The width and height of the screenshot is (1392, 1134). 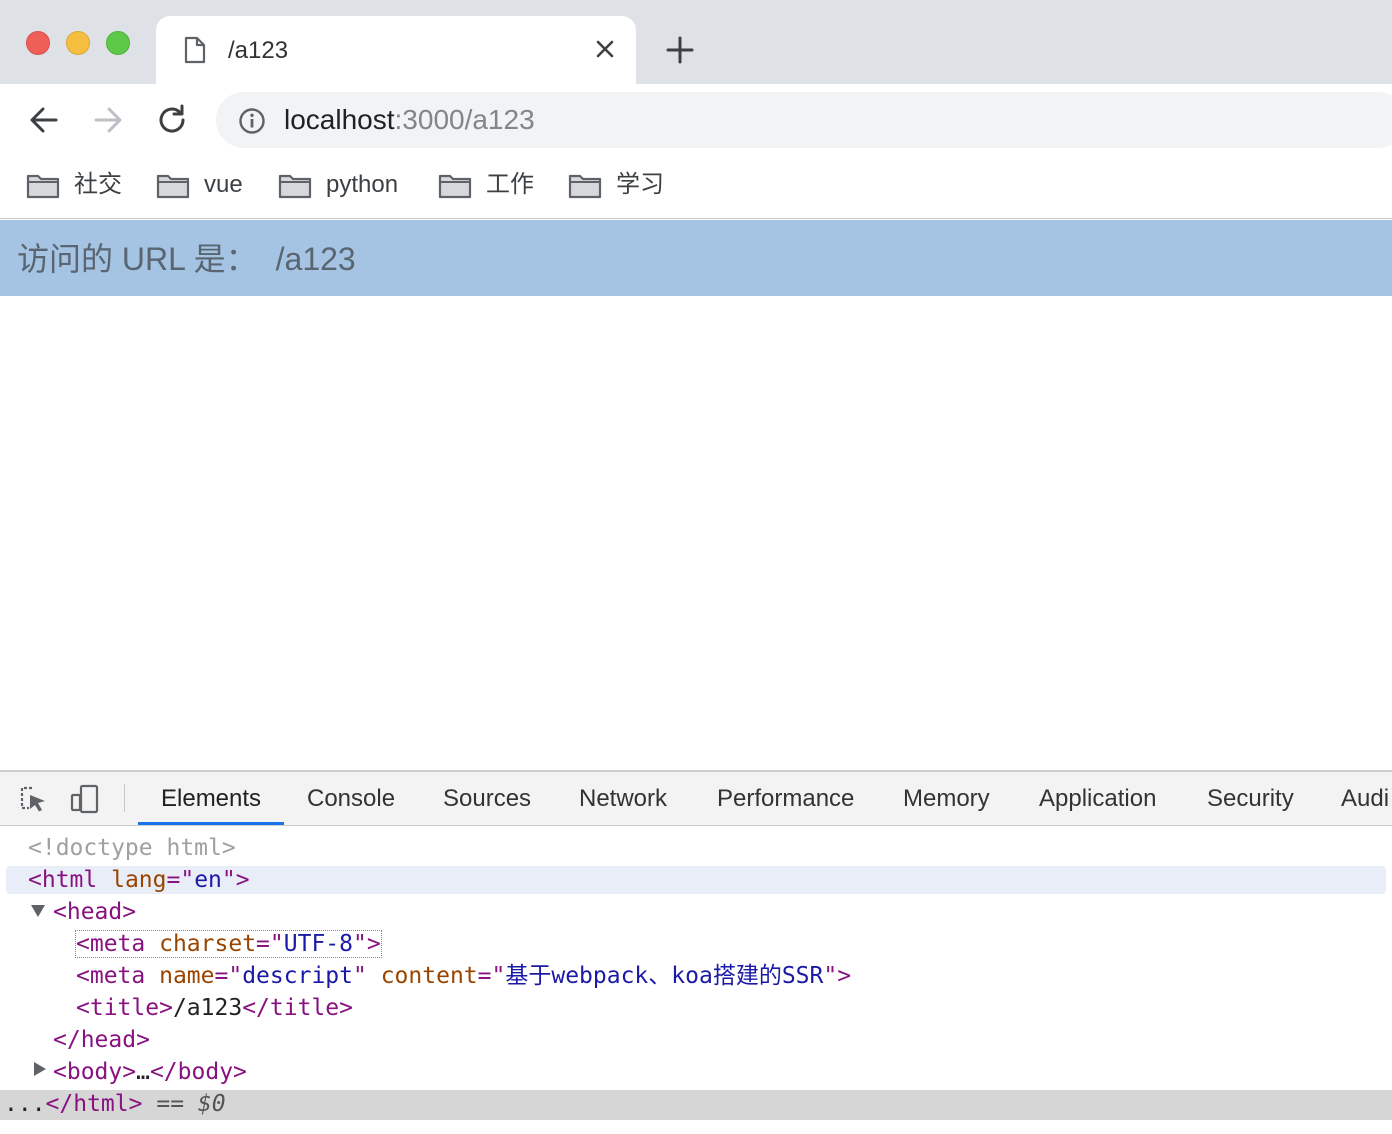 I want to click on dom-node-html: <html lang="en">, so click(x=139, y=880).